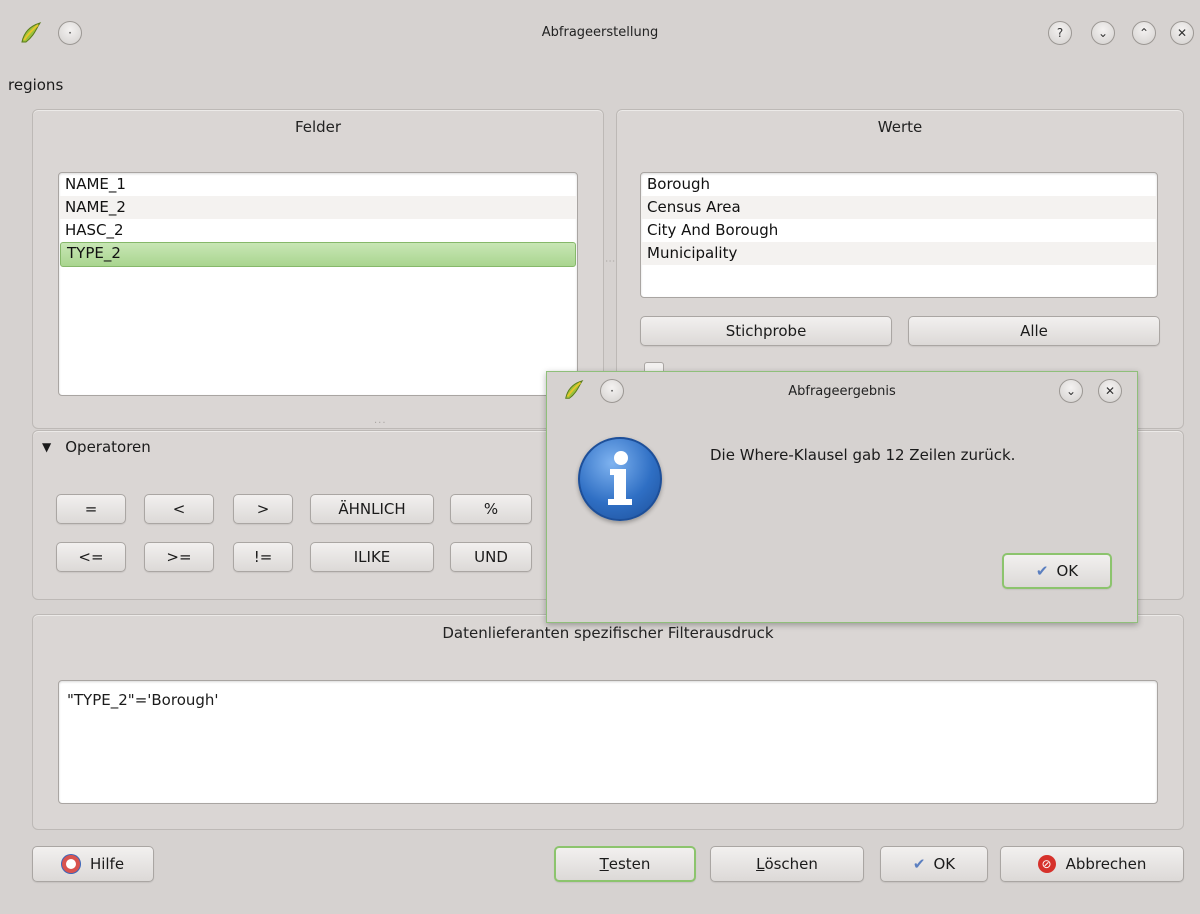  I want to click on test-label: esten, so click(629, 864).